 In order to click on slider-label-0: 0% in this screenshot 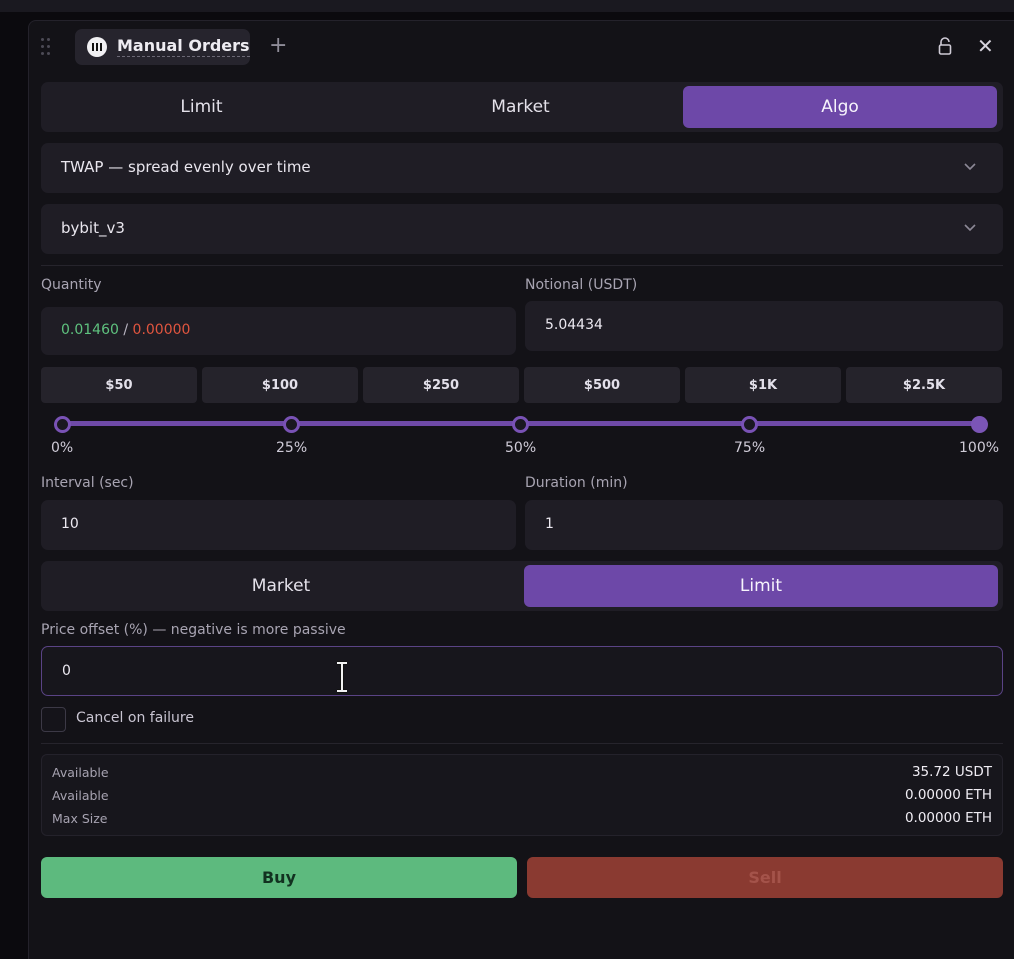, I will do `click(62, 448)`.